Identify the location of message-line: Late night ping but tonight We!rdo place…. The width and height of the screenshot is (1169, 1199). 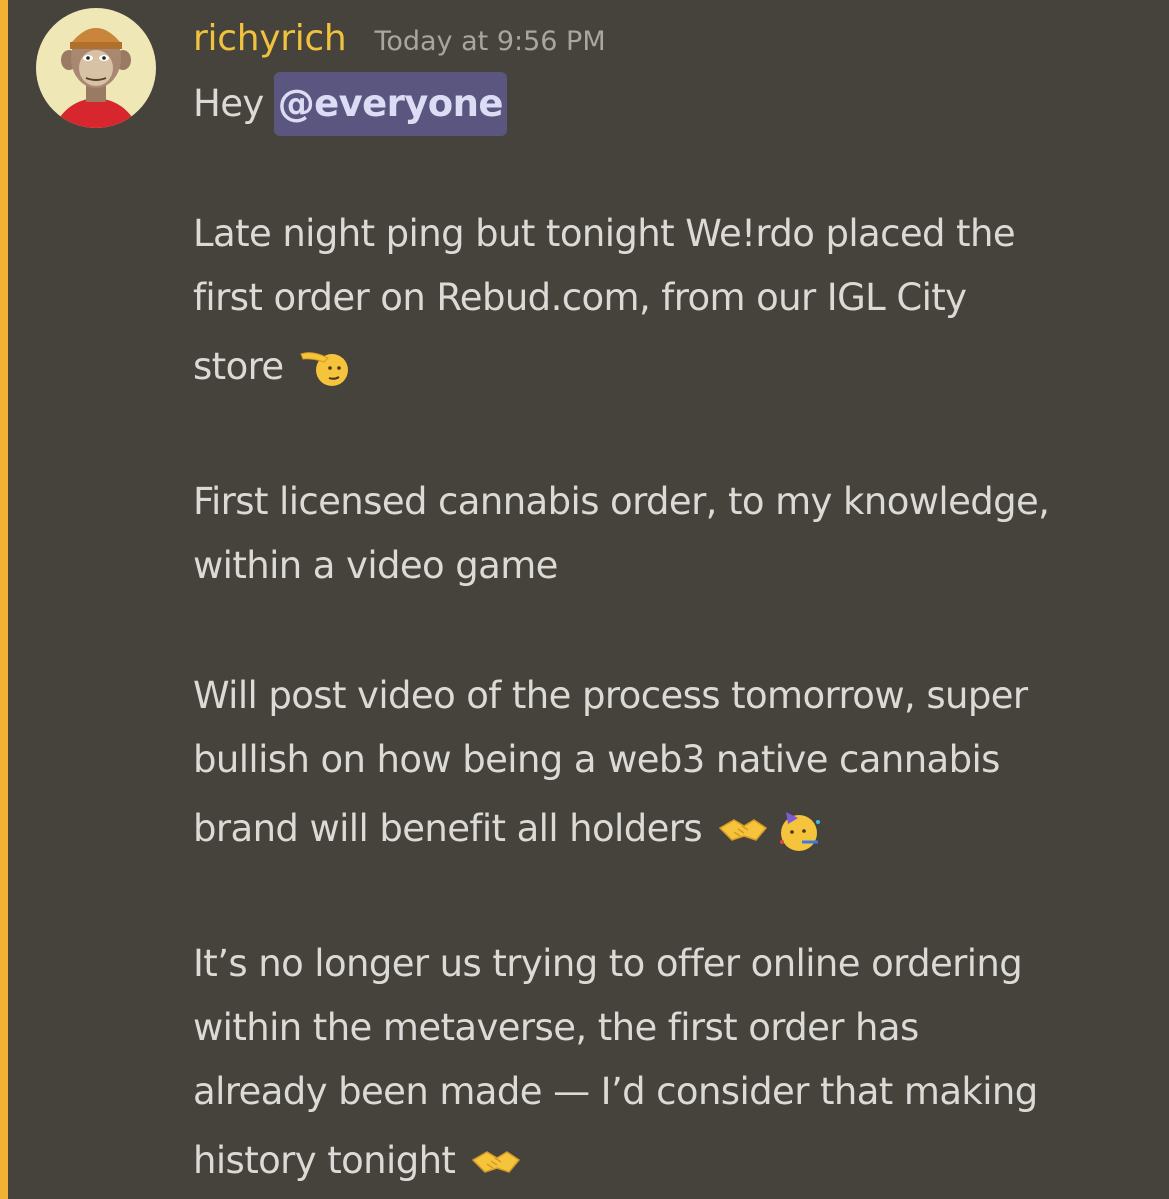
(670, 234).